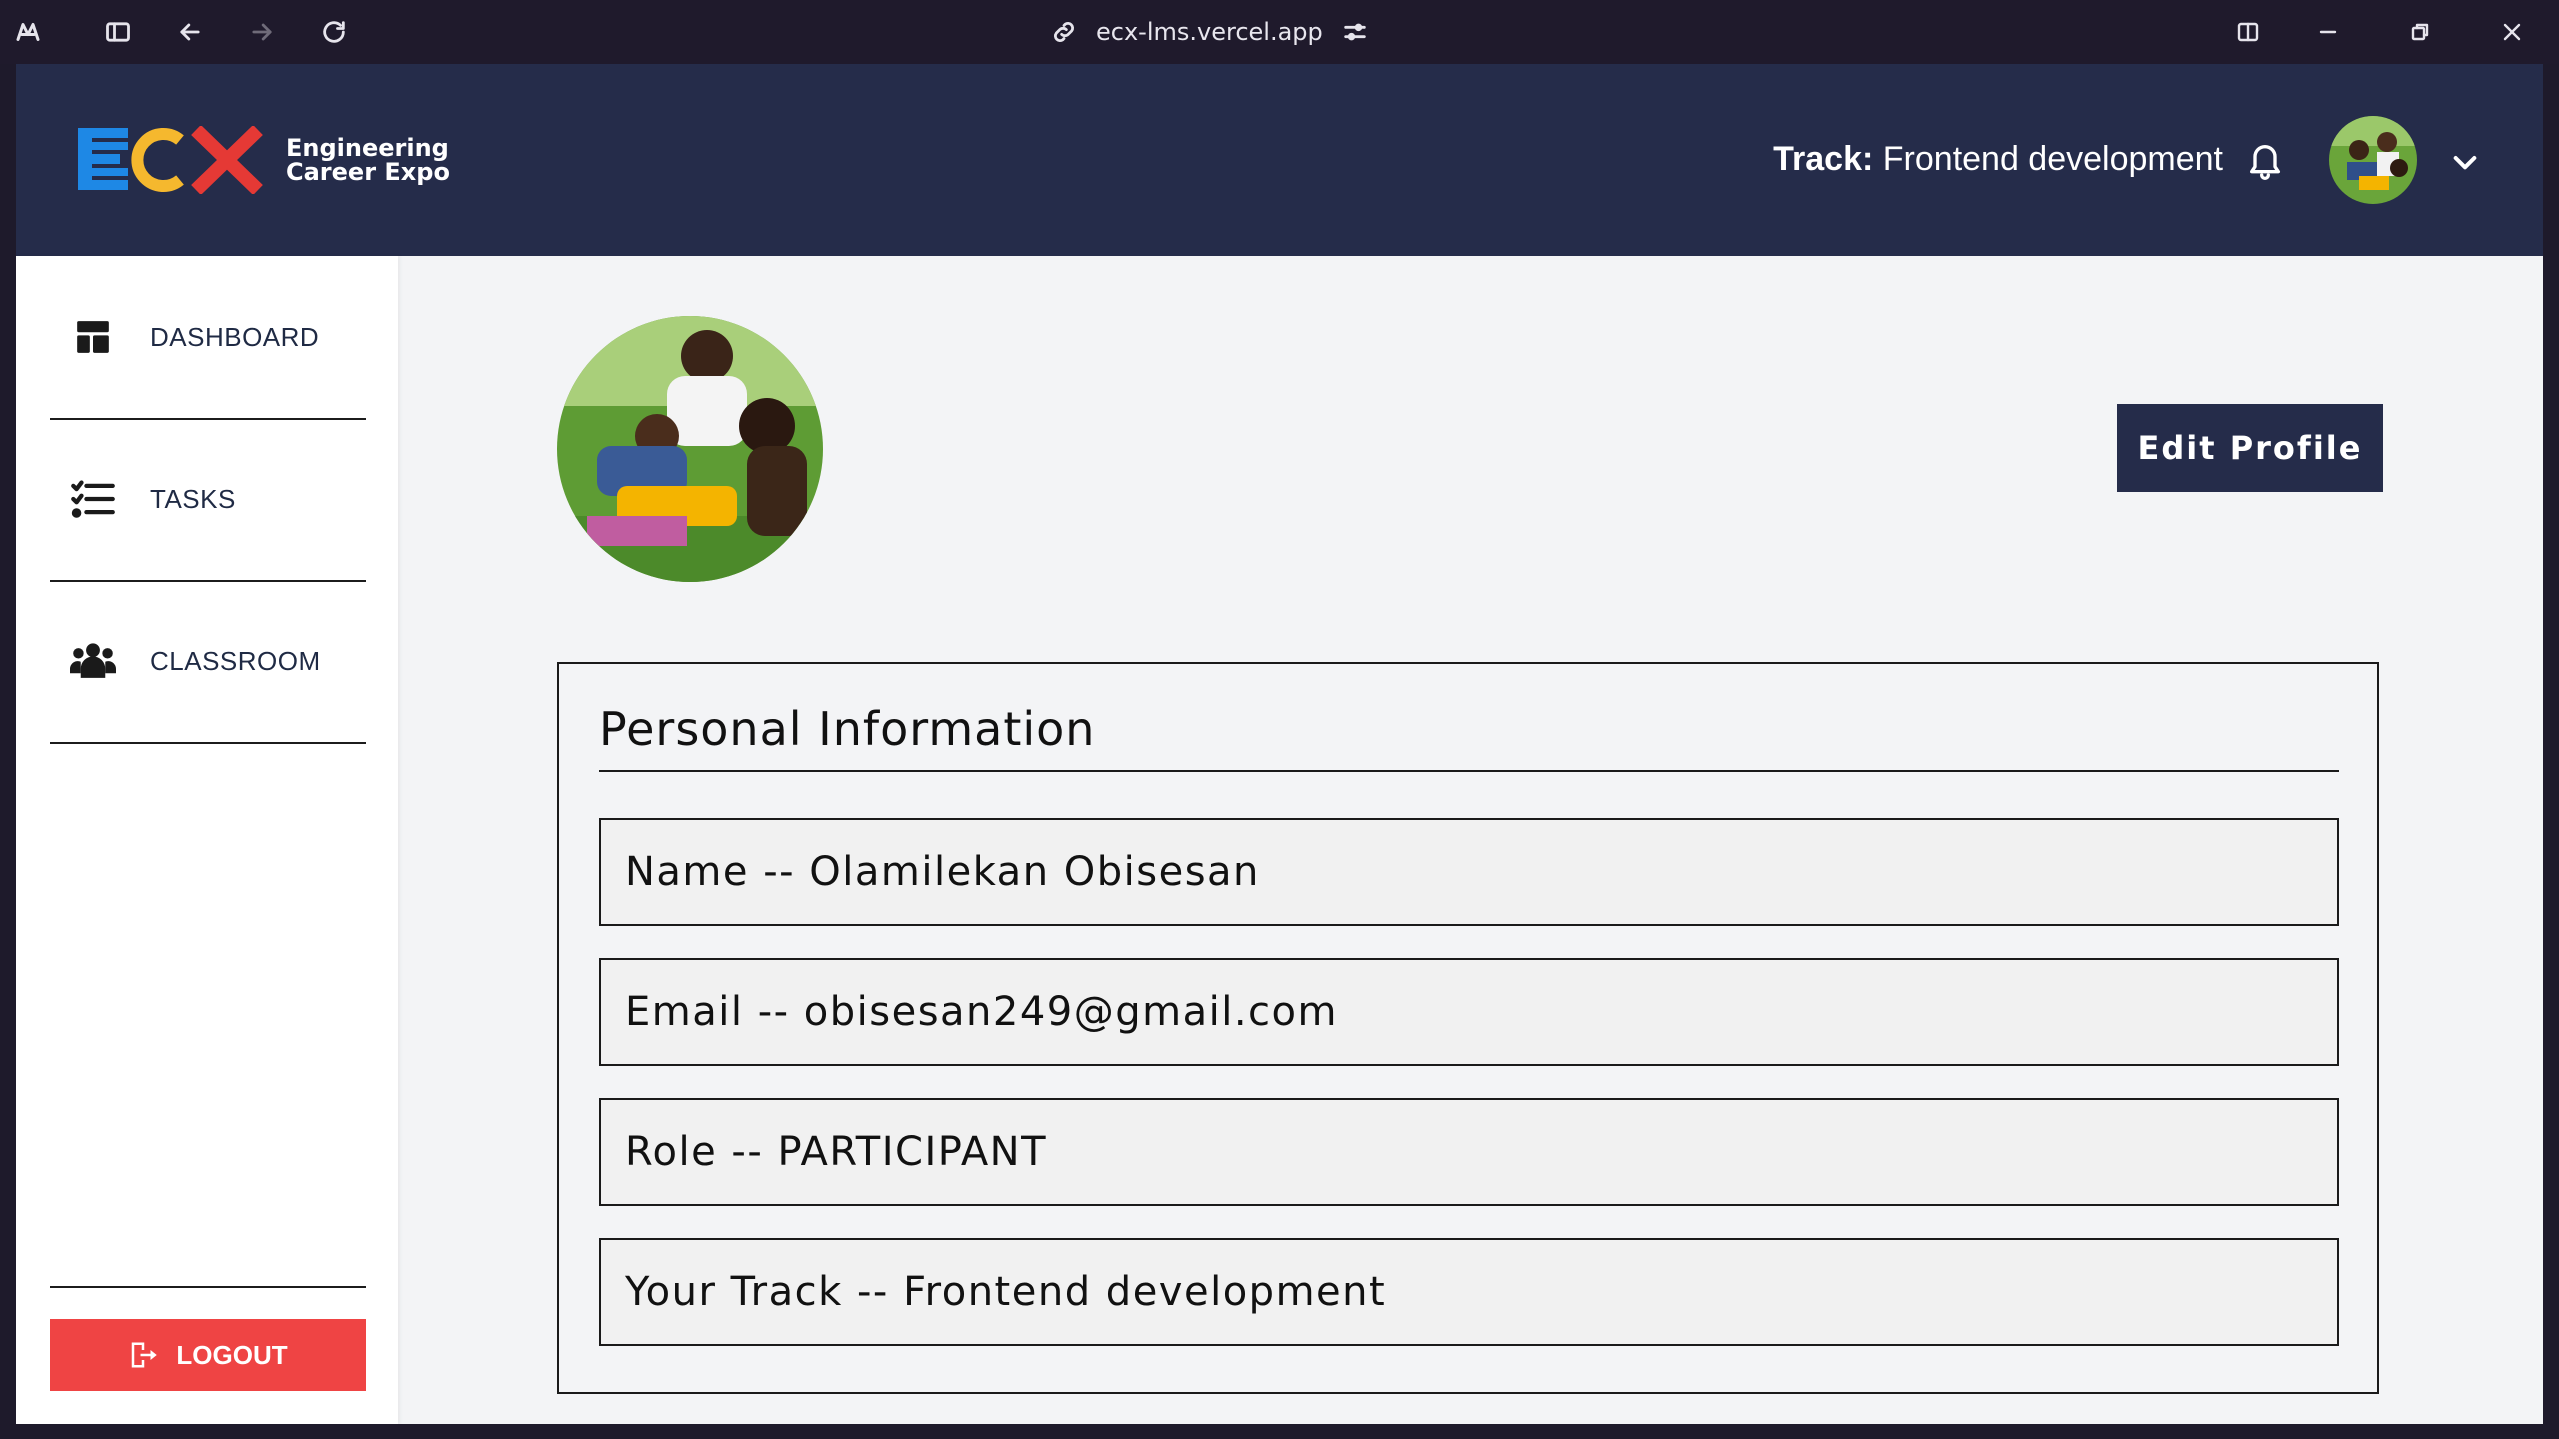 The width and height of the screenshot is (2559, 1439). Describe the element at coordinates (334, 32) in the screenshot. I see `reload-icon` at that location.